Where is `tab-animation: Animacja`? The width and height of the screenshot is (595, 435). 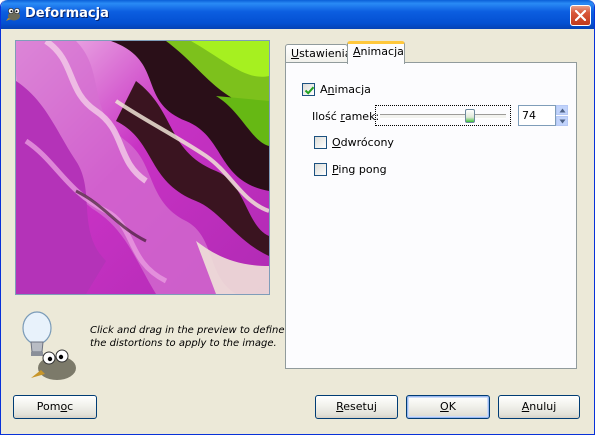 tab-animation: Animacja is located at coordinates (376, 52).